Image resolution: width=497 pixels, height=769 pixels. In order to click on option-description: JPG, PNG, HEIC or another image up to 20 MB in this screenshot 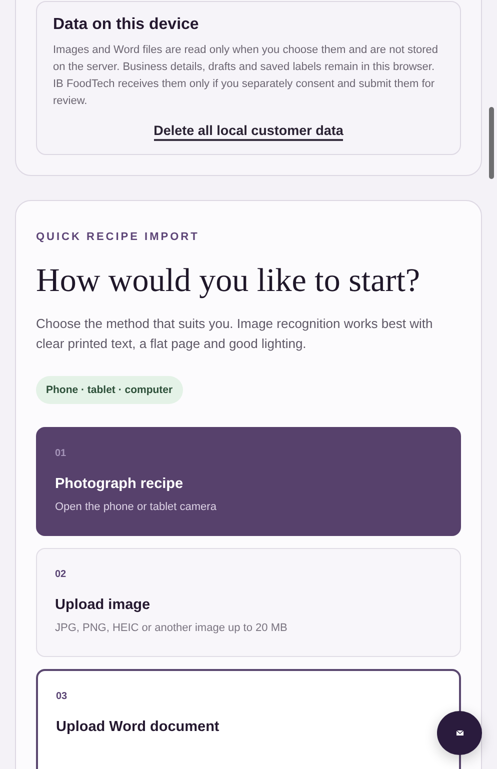, I will do `click(171, 628)`.